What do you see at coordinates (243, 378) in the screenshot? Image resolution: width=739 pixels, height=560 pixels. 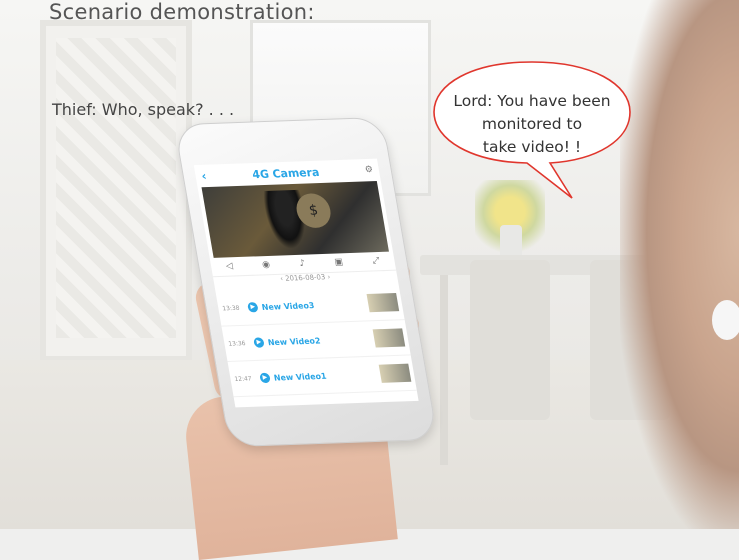 I see `video-time: 12:47` at bounding box center [243, 378].